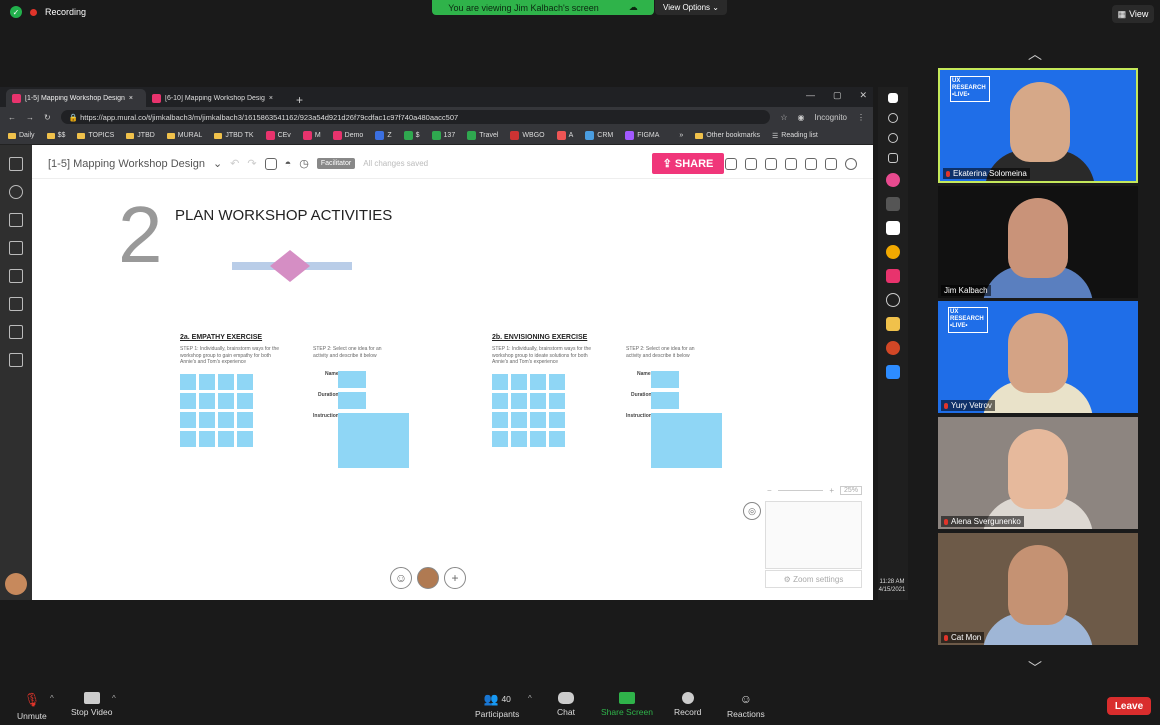 Image resolution: width=1160 pixels, height=725 pixels. I want to click on browser-tab: [6-10] Mapping Workshop Desig ×, so click(216, 98).